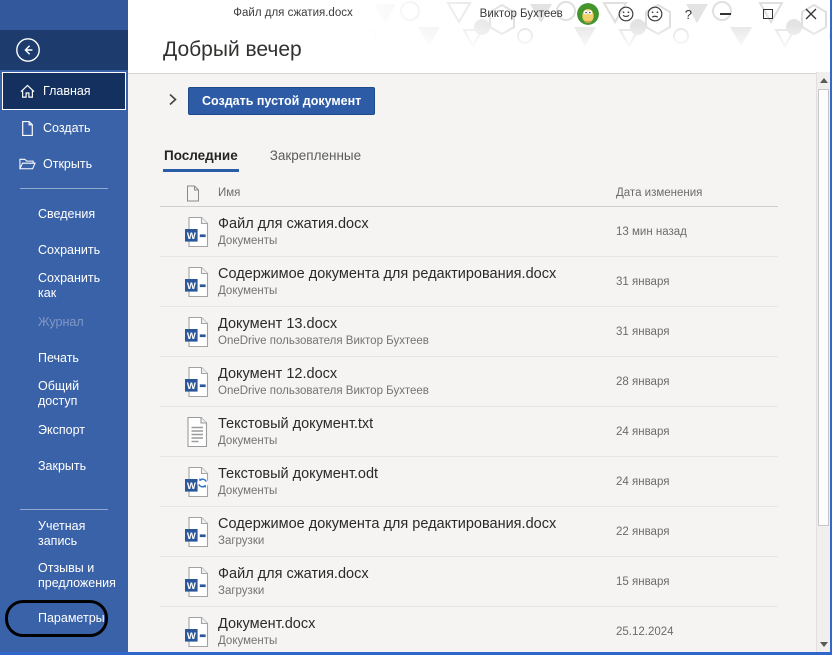 This screenshot has height=655, width=832. I want to click on file-date: 13 мин назад, so click(651, 231).